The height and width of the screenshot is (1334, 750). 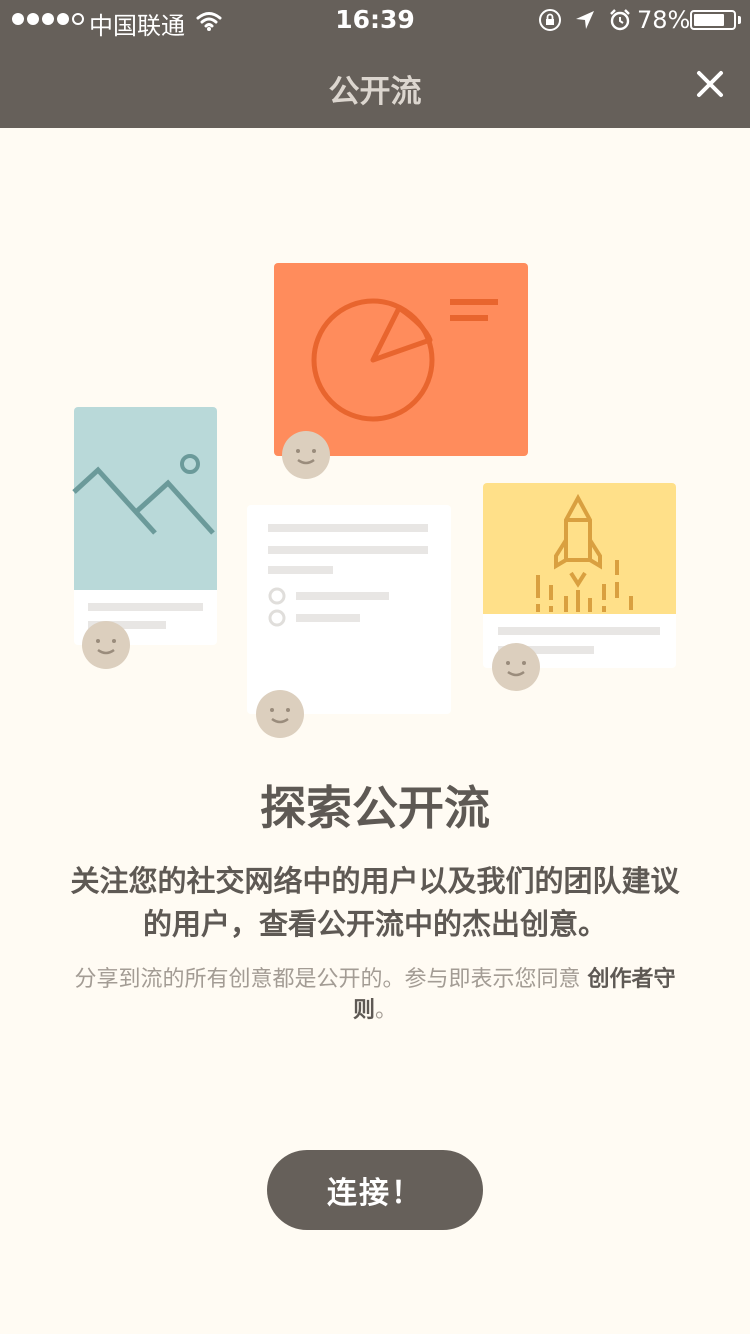 I want to click on rocket-card, so click(x=579, y=575).